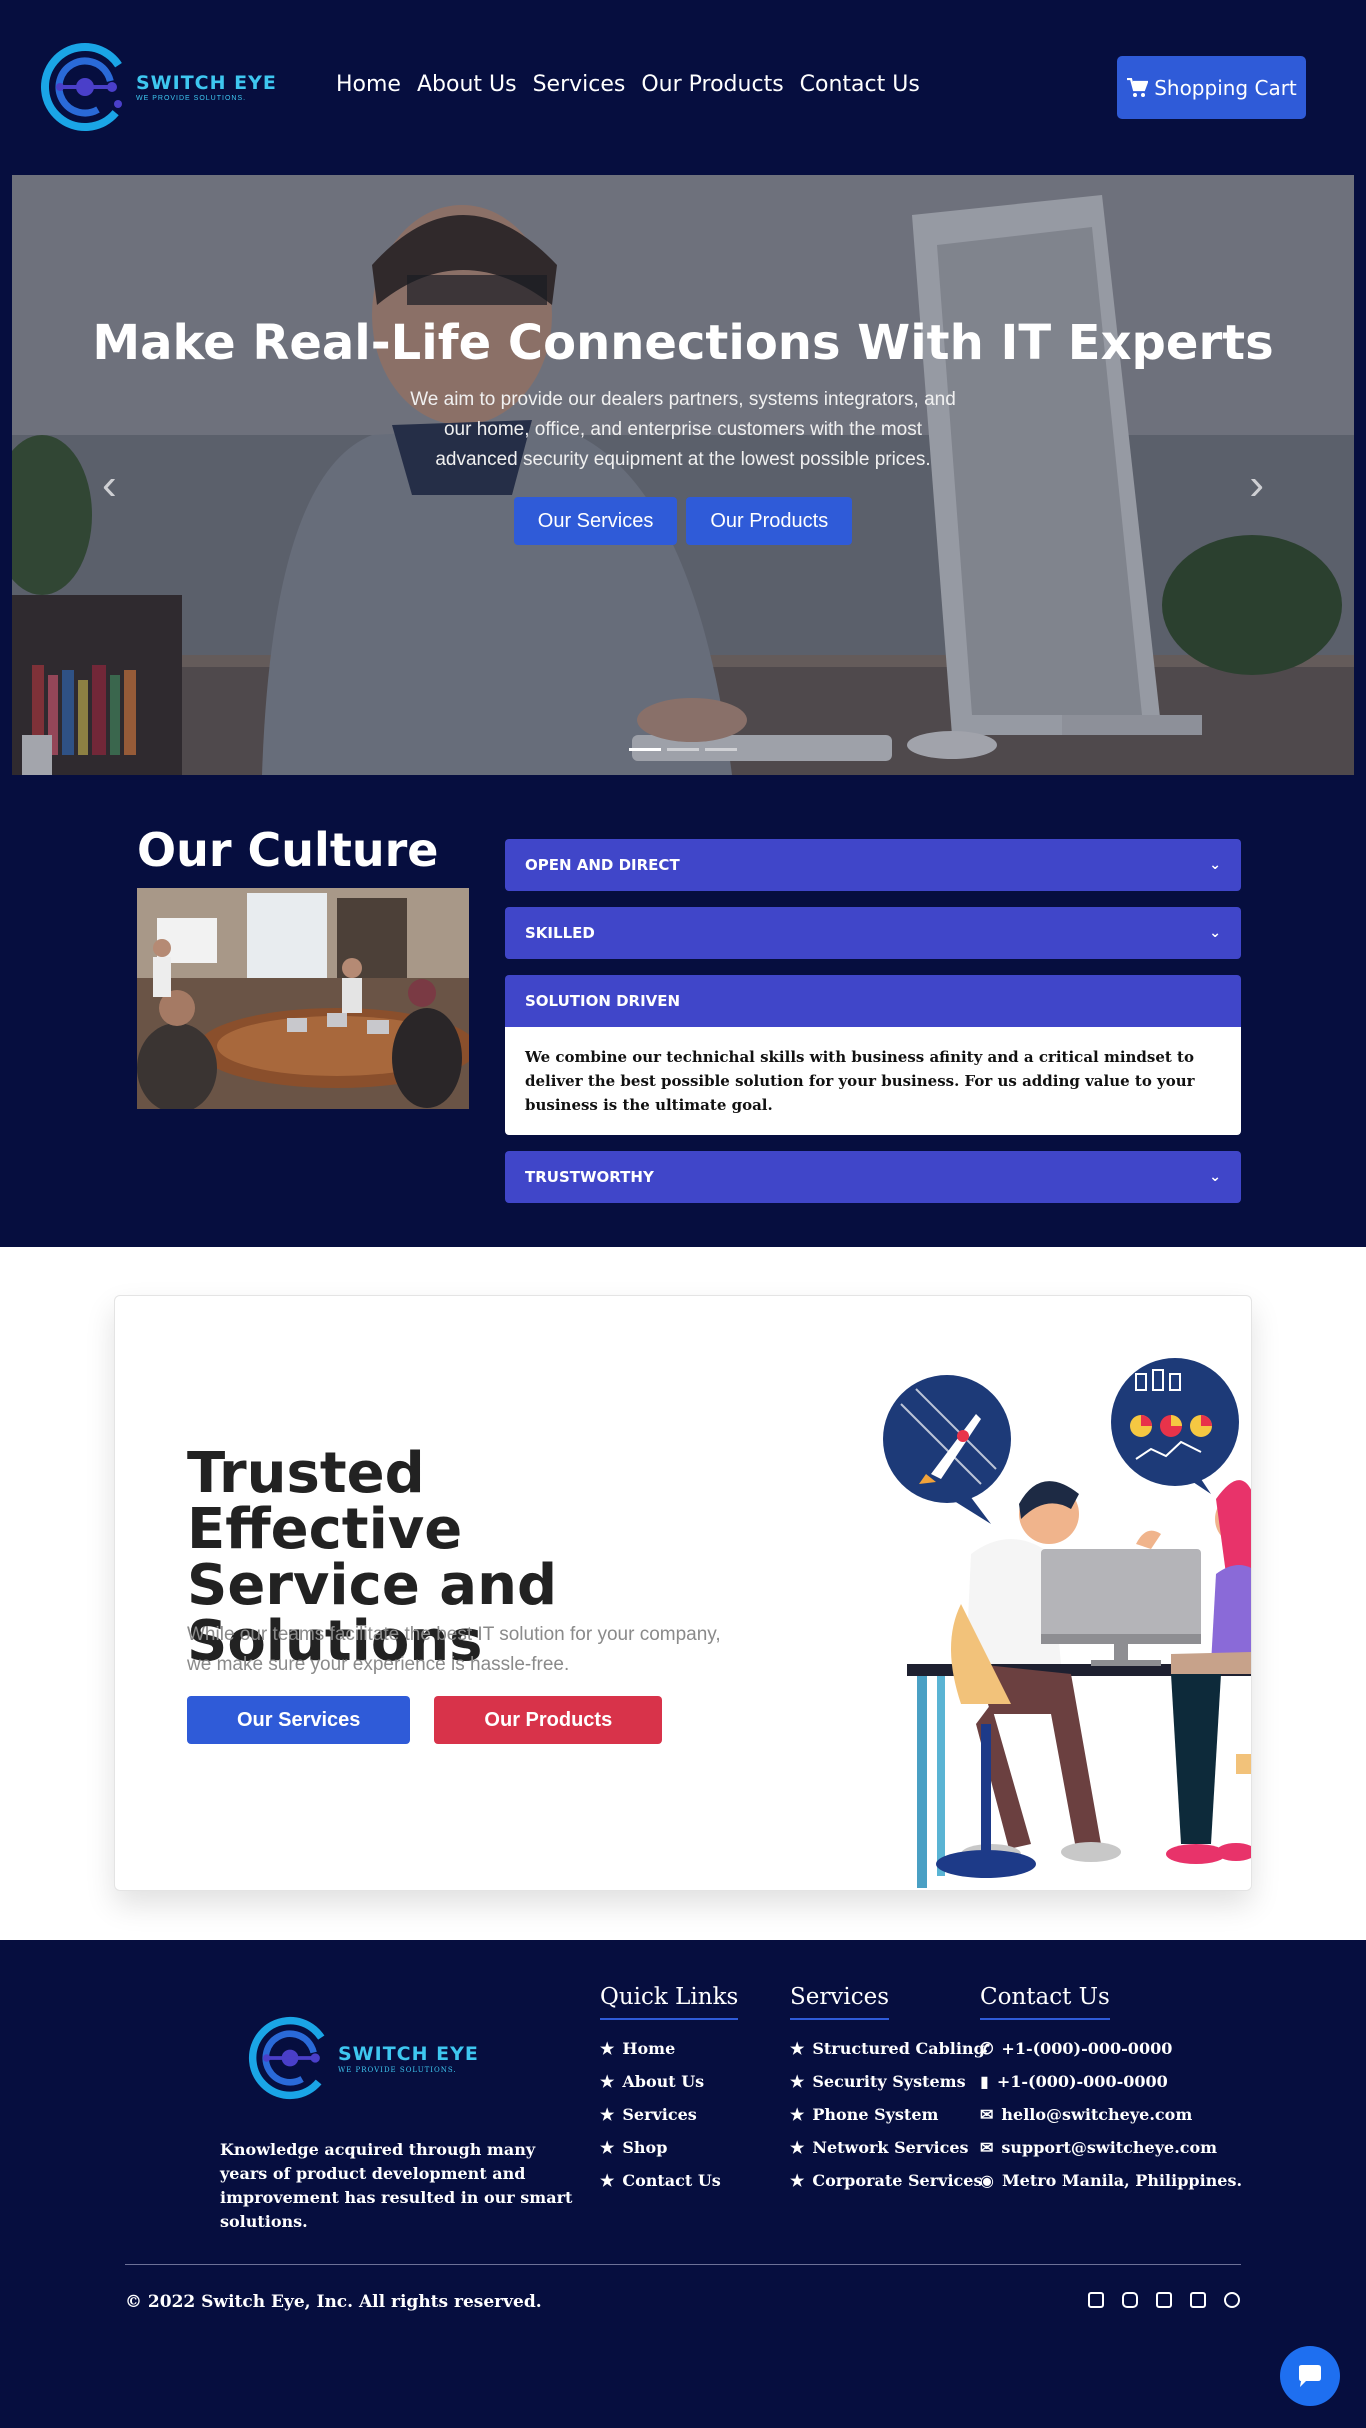 The image size is (1366, 2428). What do you see at coordinates (299, 1720) in the screenshot?
I see `trusted-our-services-button: Our Services` at bounding box center [299, 1720].